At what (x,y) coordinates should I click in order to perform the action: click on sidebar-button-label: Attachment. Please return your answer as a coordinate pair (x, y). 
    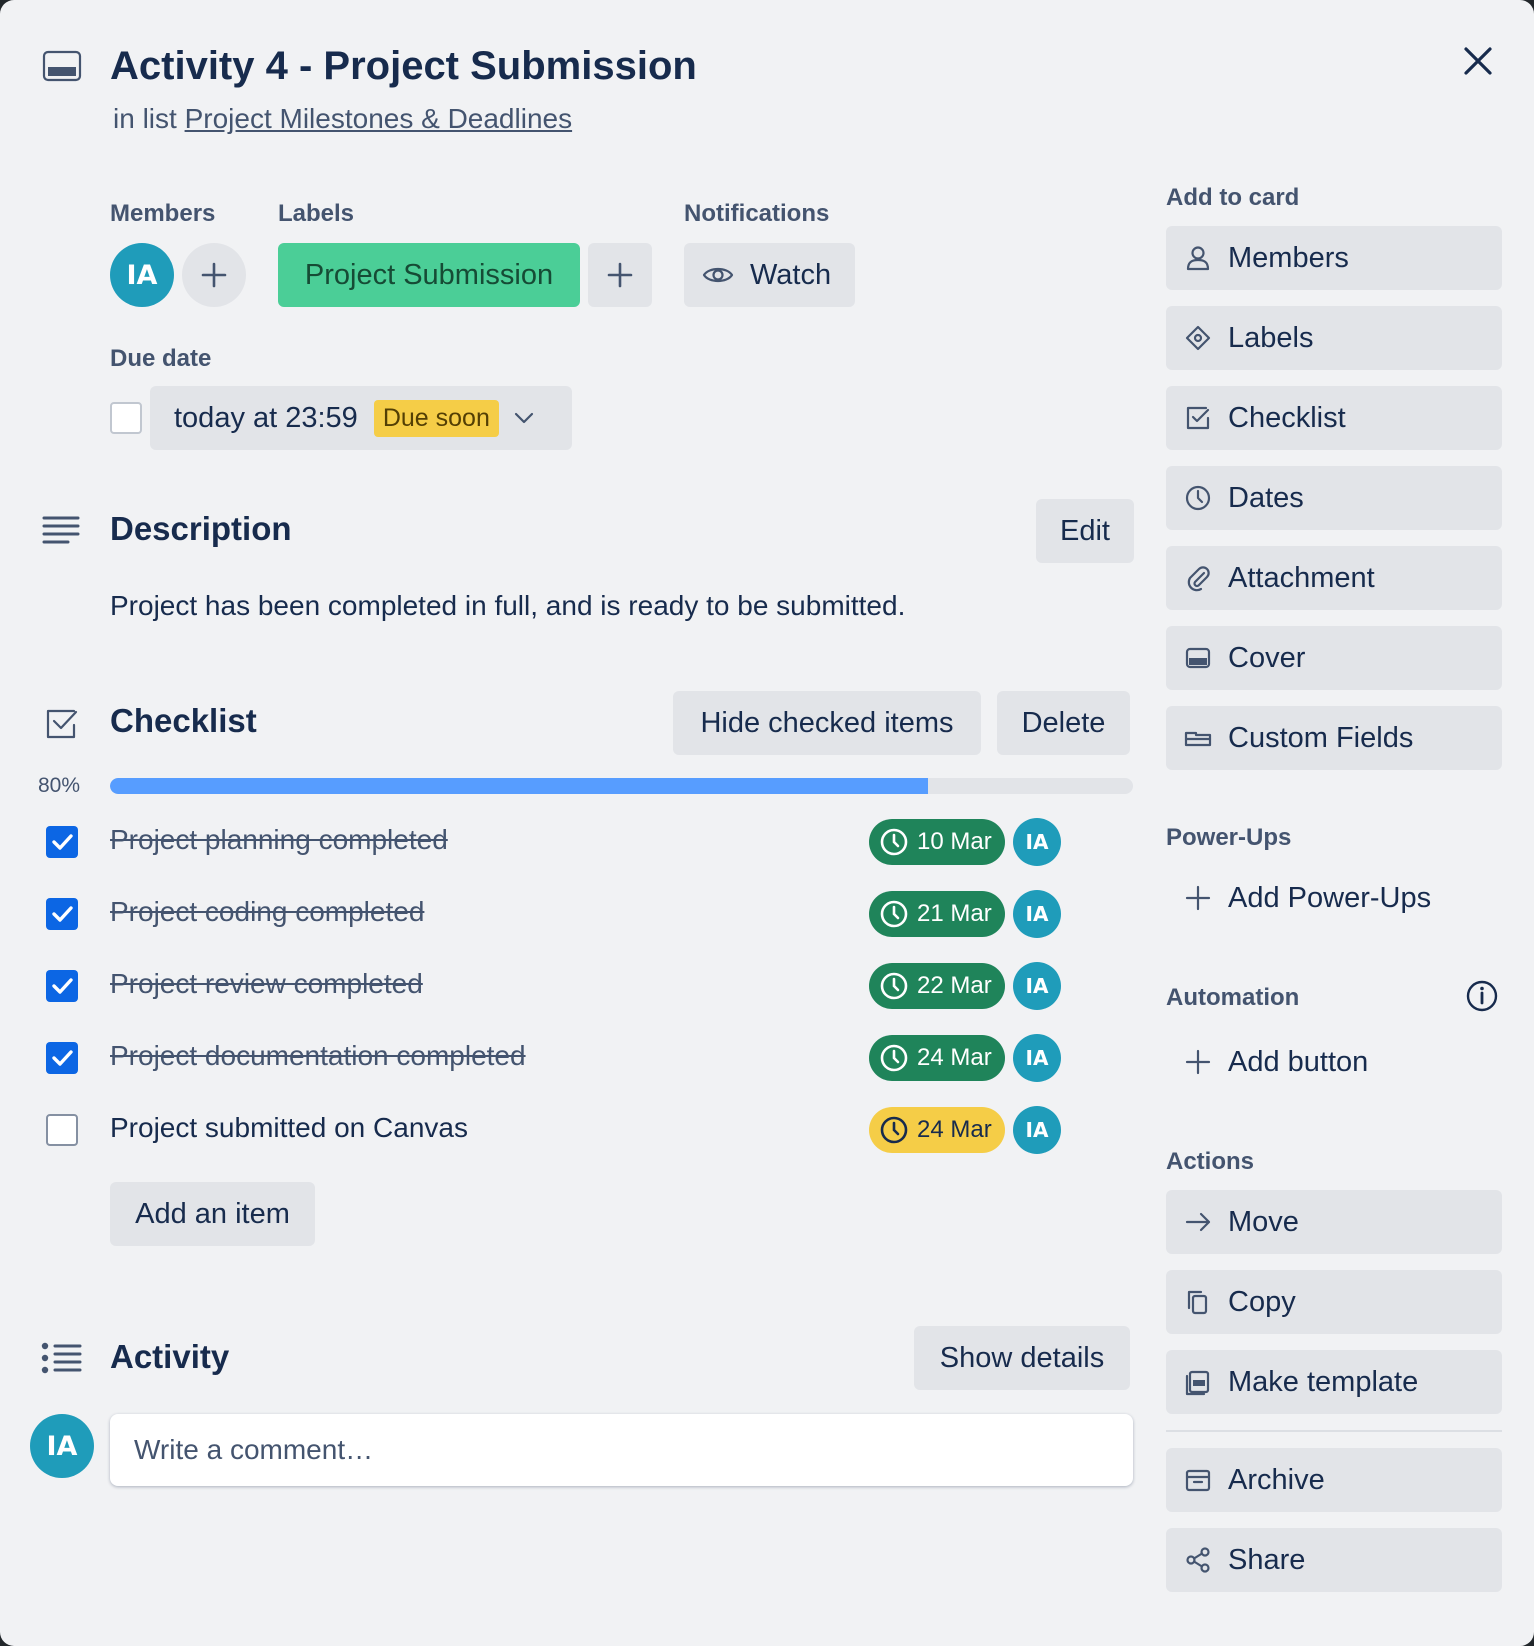
    Looking at the image, I should click on (1301, 577).